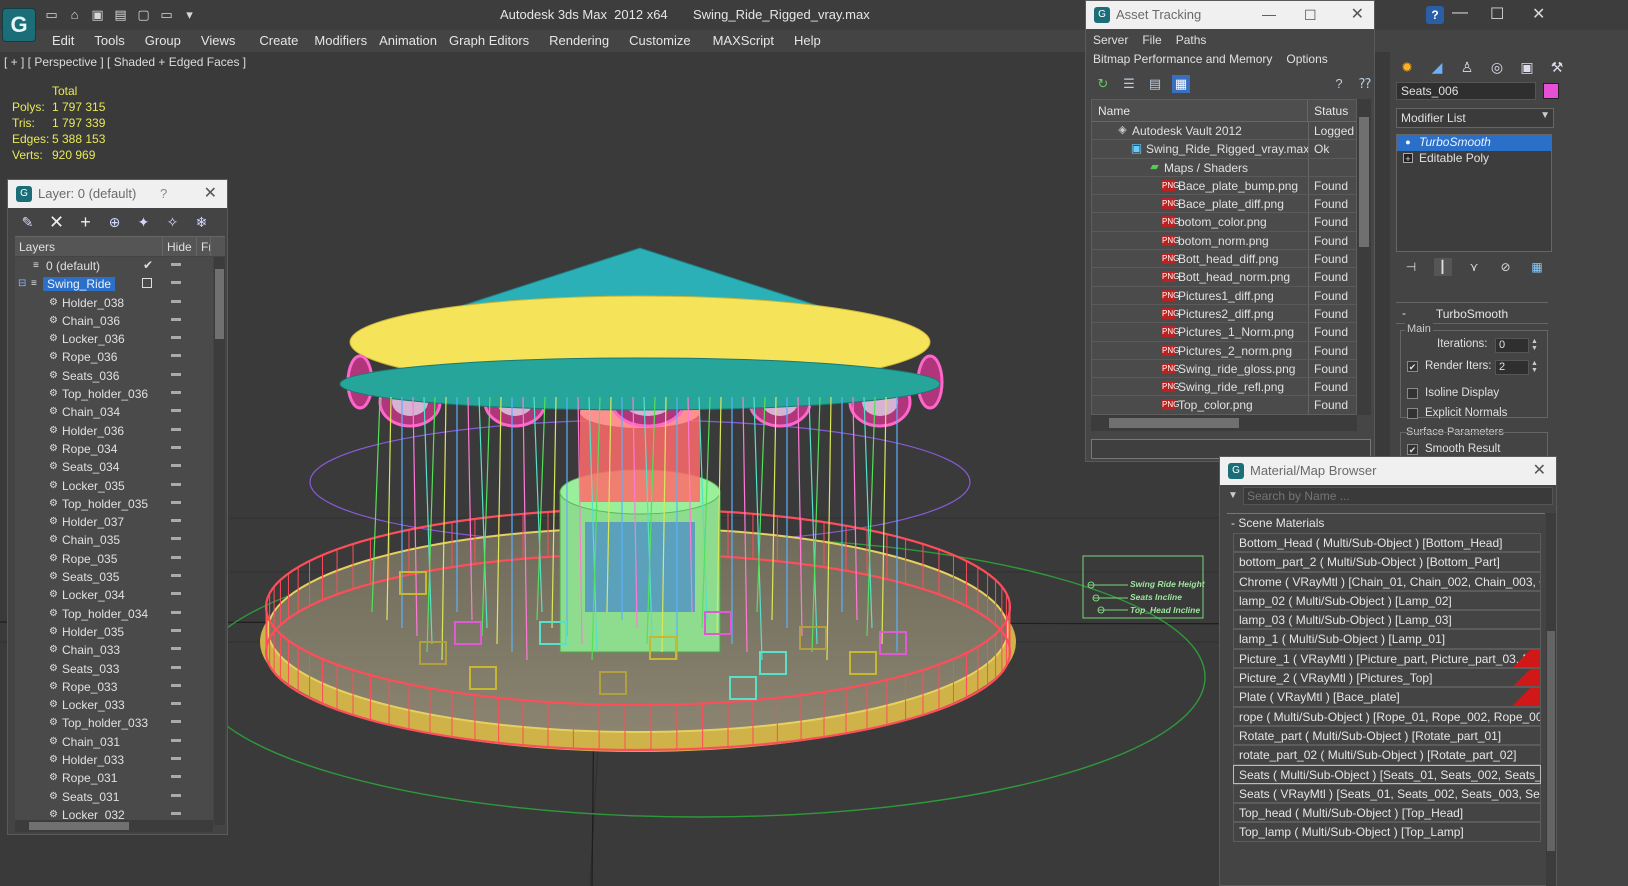 The image size is (1628, 886). Describe the element at coordinates (1437, 67) in the screenshot. I see `modify-tab-icon: ◢` at that location.